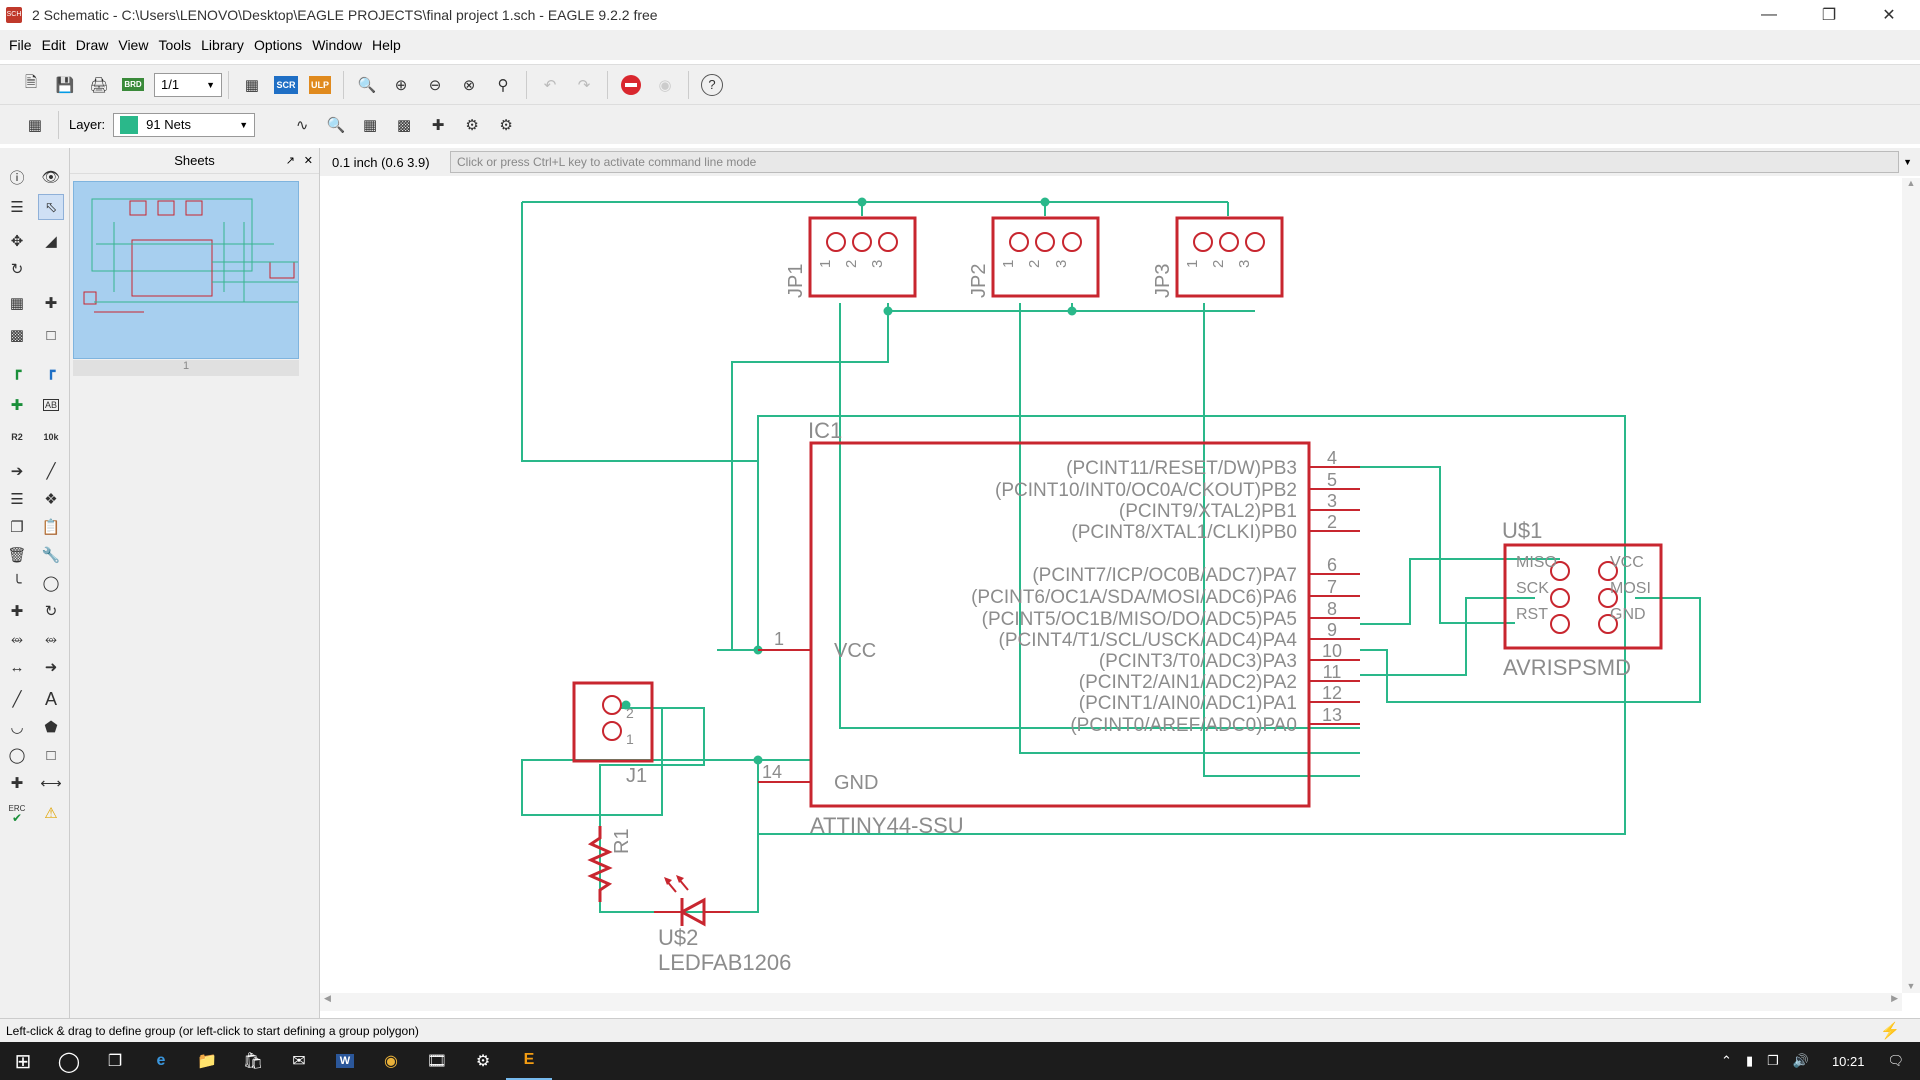  I want to click on rotate-icon: ↻, so click(17, 269).